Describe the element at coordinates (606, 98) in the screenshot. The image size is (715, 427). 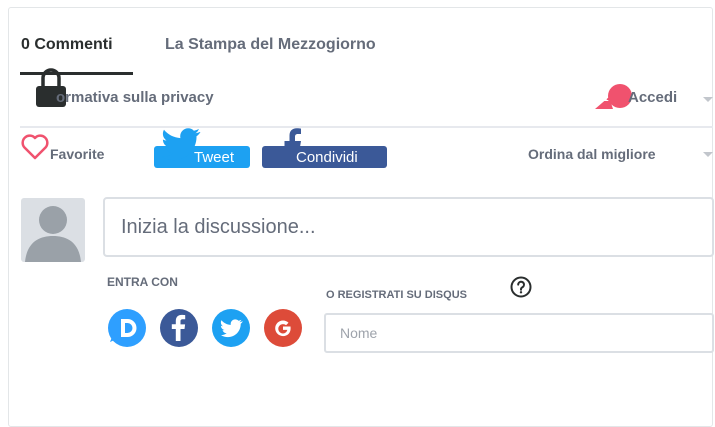
I see `notification-count: 1` at that location.